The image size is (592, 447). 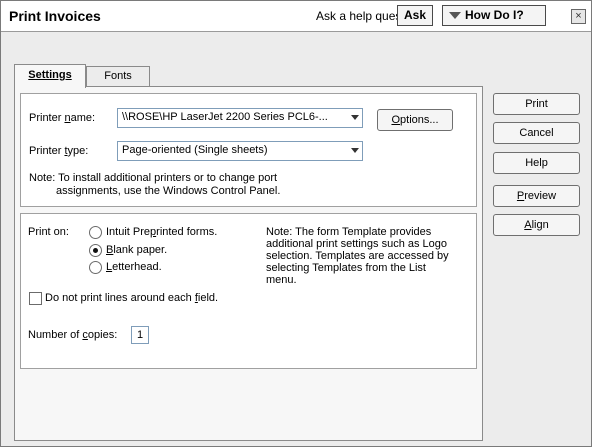 What do you see at coordinates (346, 268) in the screenshot?
I see `template-note-line-4: selecting Templates from the List` at bounding box center [346, 268].